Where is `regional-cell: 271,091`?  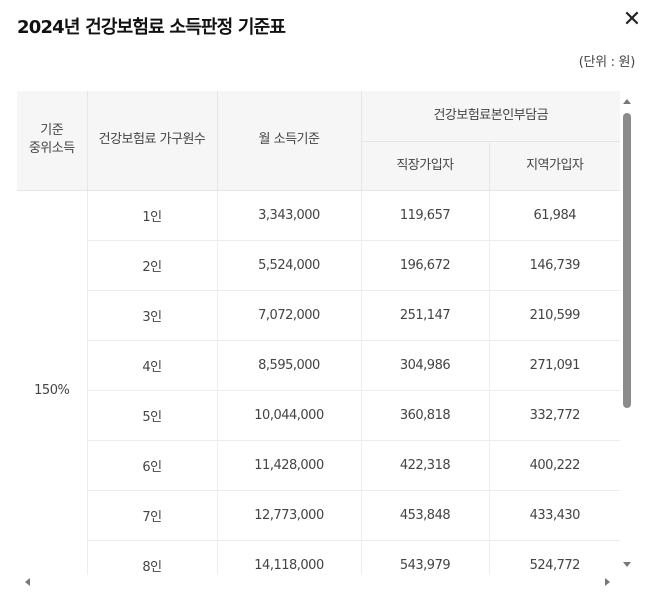 regional-cell: 271,091 is located at coordinates (554, 365).